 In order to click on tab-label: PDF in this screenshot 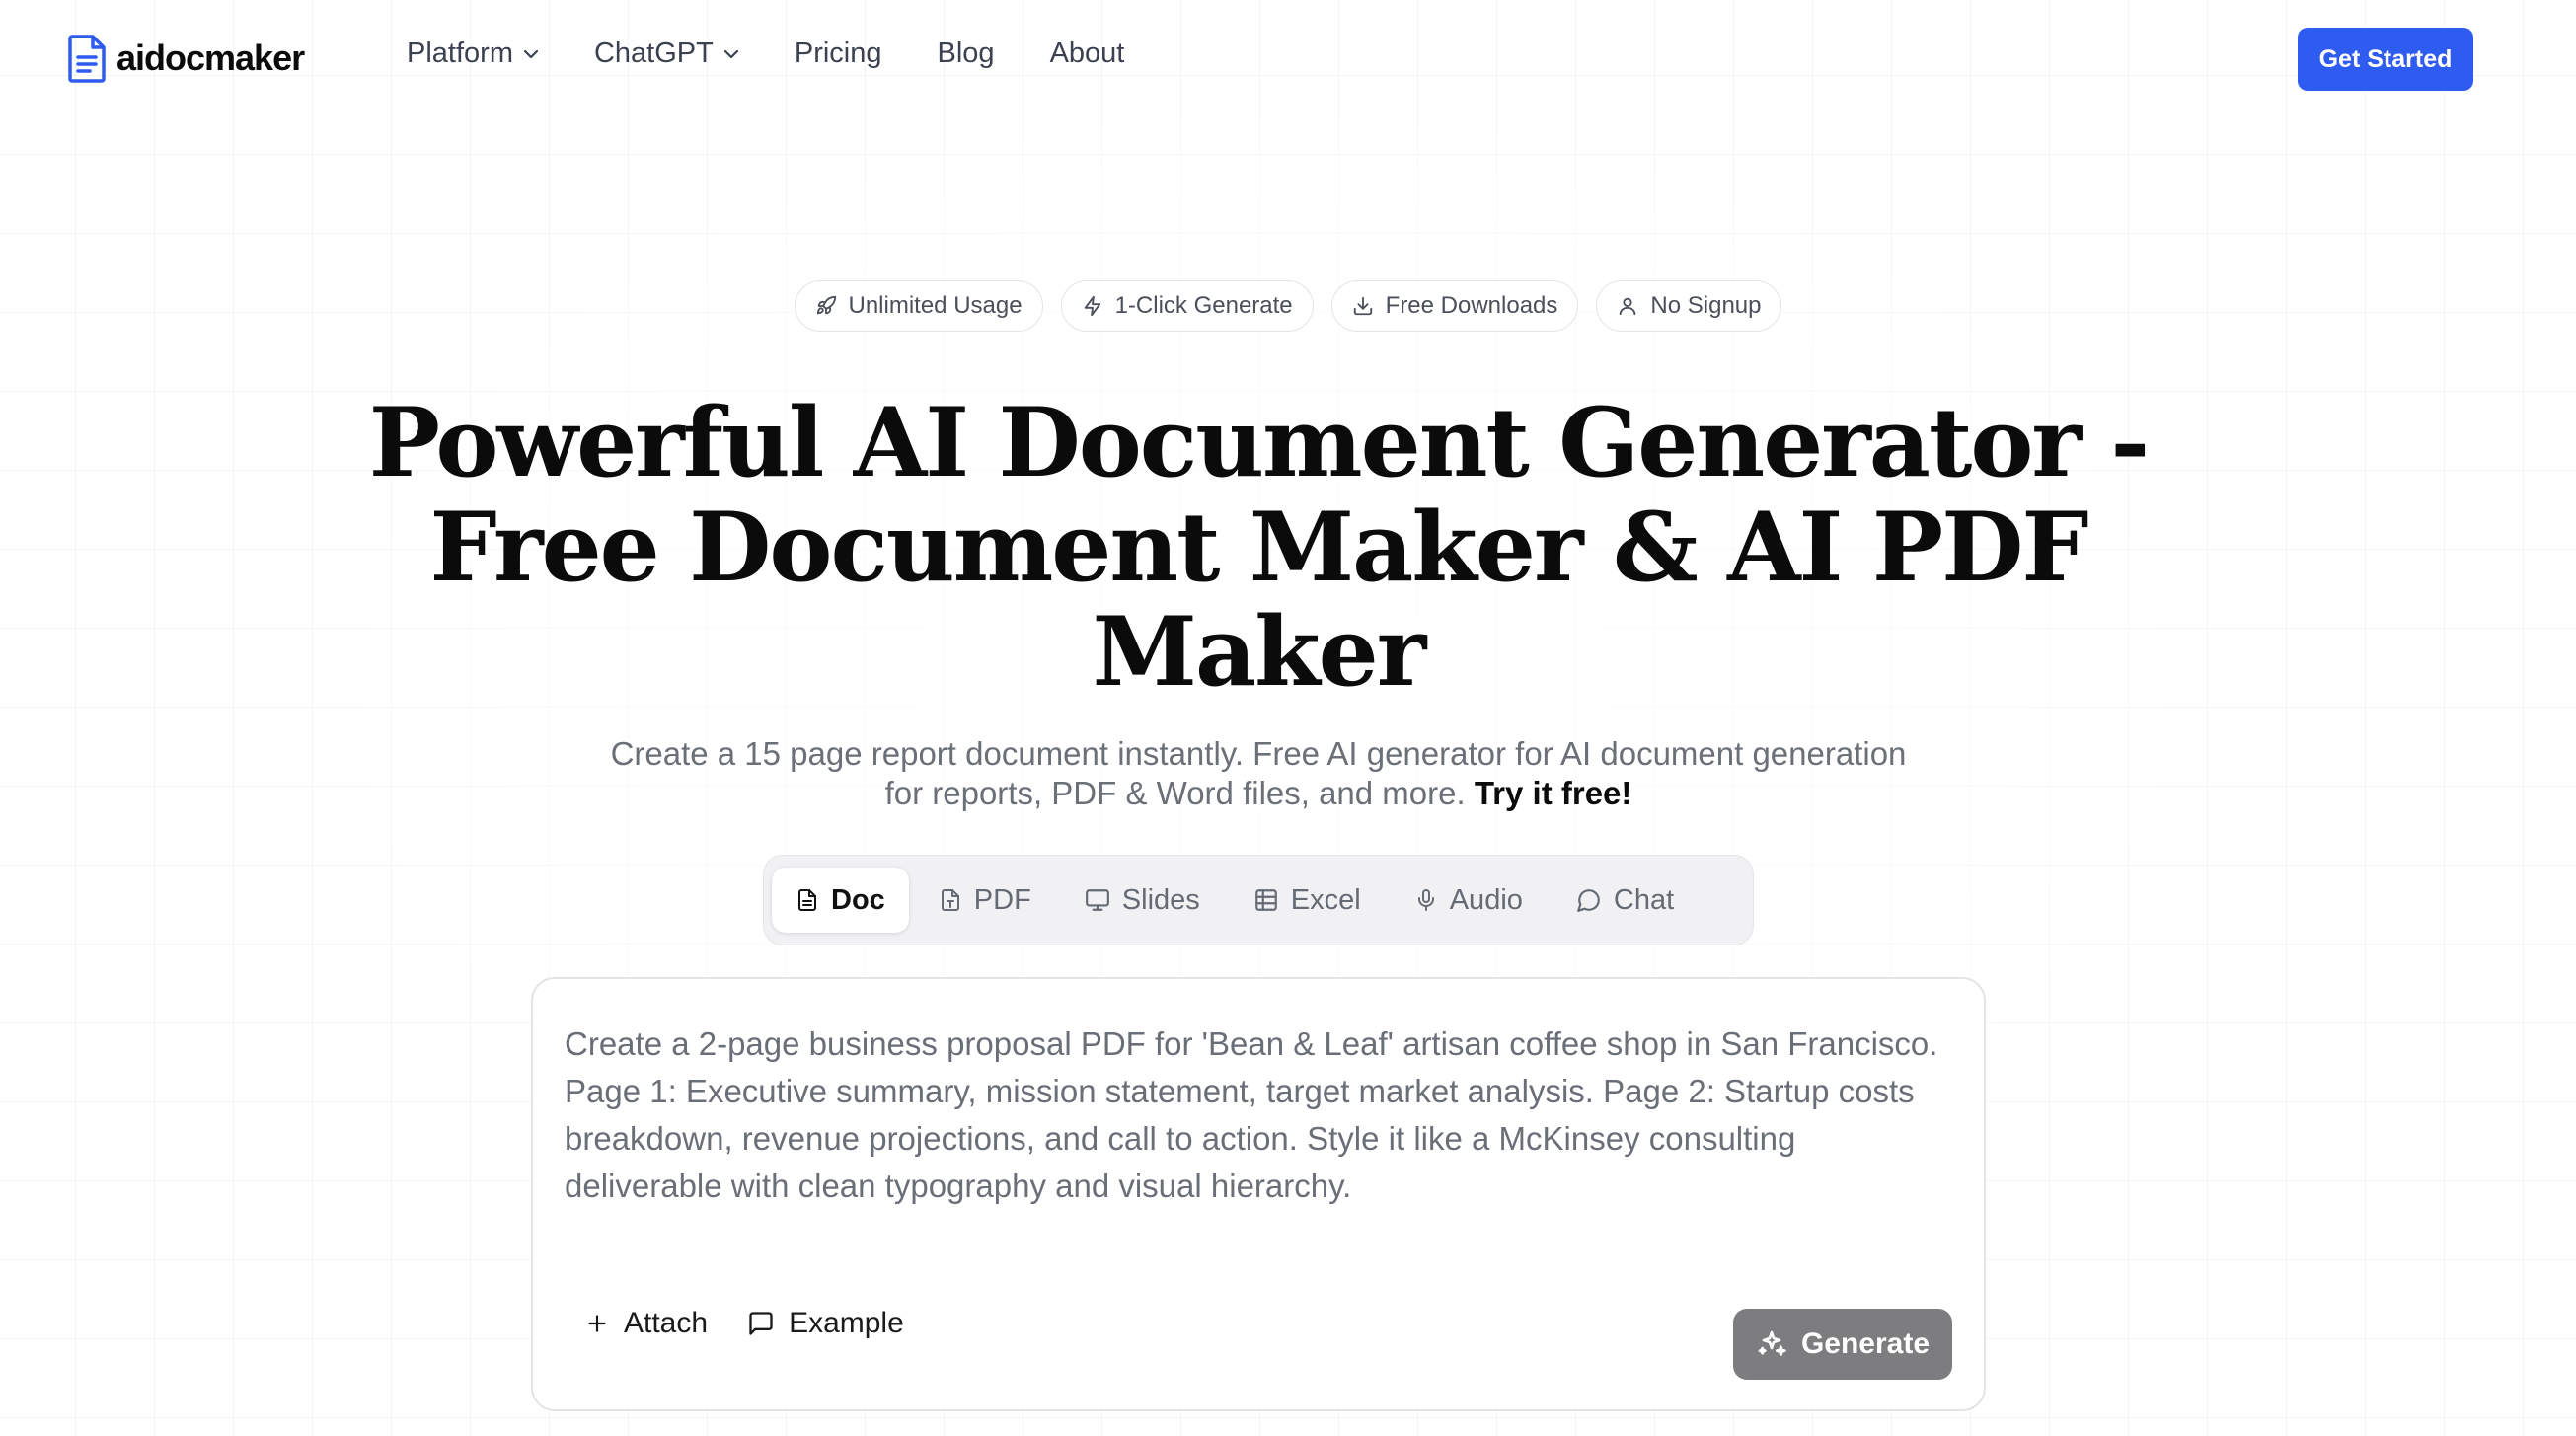, I will do `click(1002, 899)`.